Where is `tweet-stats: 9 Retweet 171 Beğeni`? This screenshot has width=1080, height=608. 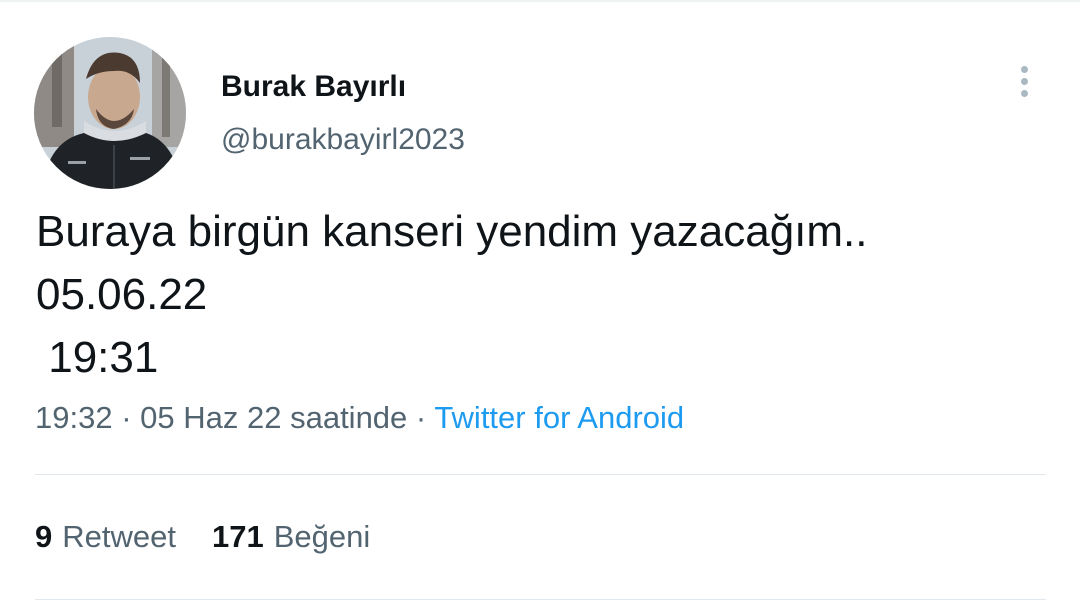 tweet-stats: 9 Retweet 171 Beğeni is located at coordinates (202, 537).